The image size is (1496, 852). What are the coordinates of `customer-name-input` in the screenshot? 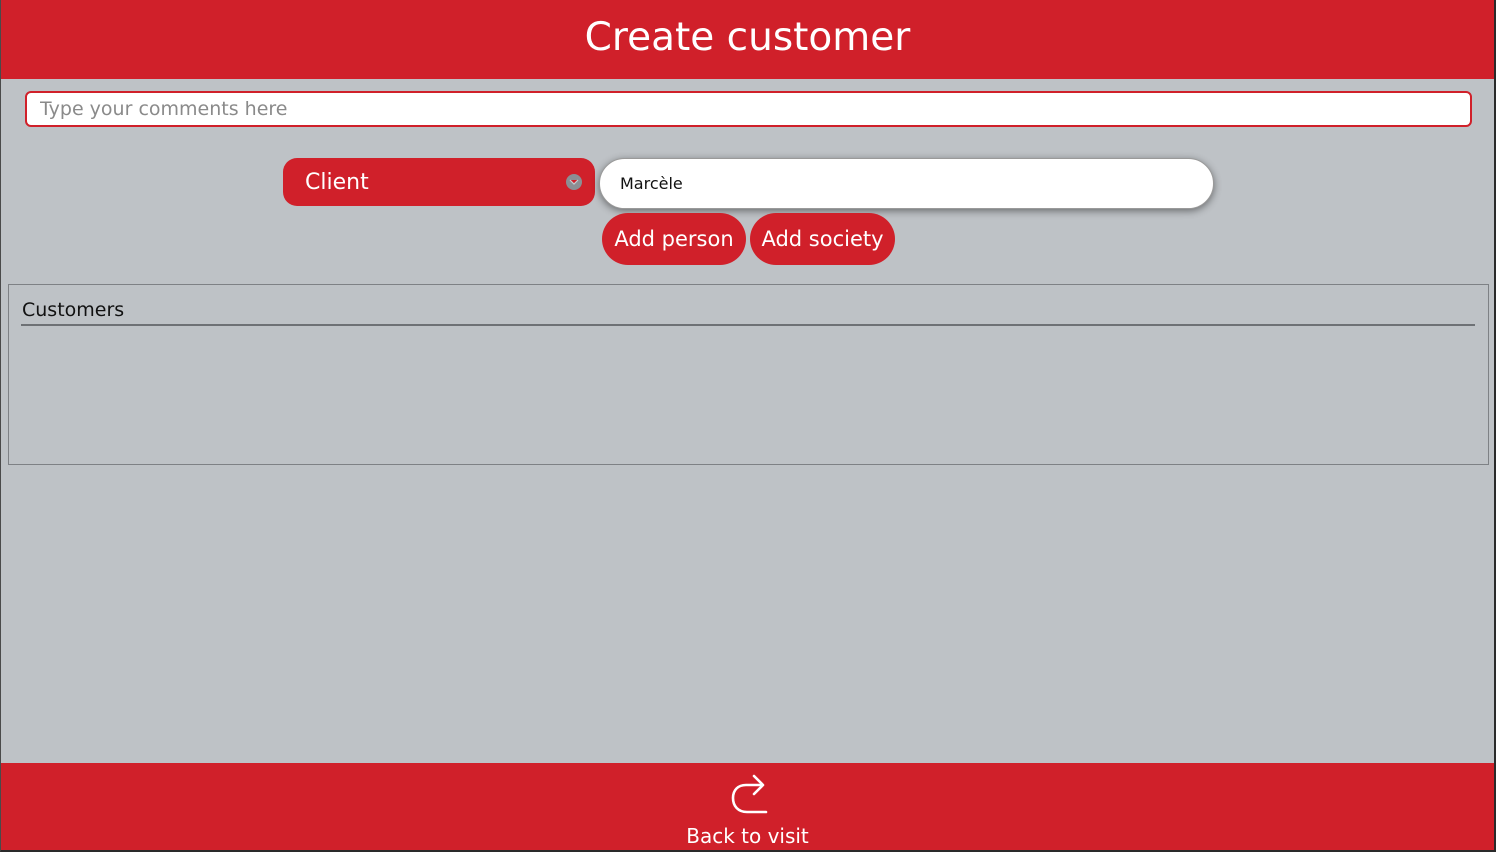 It's located at (906, 183).